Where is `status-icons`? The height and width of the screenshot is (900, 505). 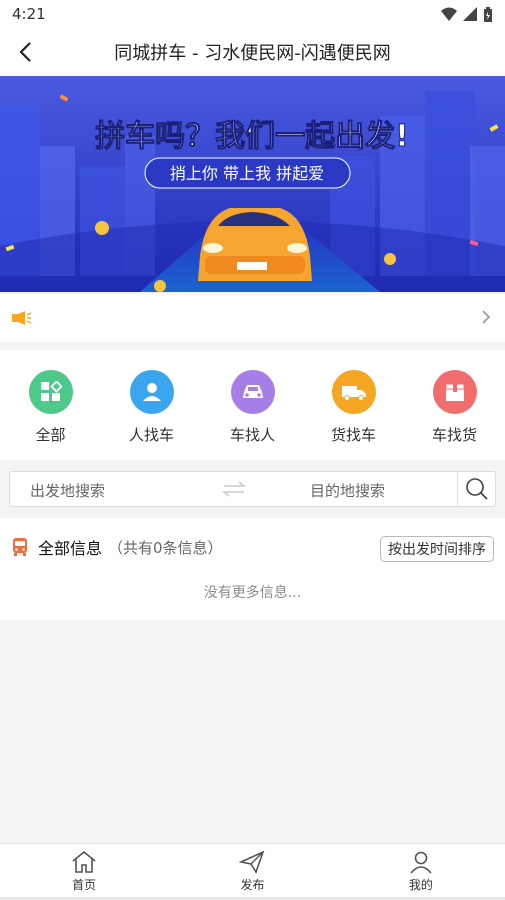
status-icons is located at coordinates (467, 14).